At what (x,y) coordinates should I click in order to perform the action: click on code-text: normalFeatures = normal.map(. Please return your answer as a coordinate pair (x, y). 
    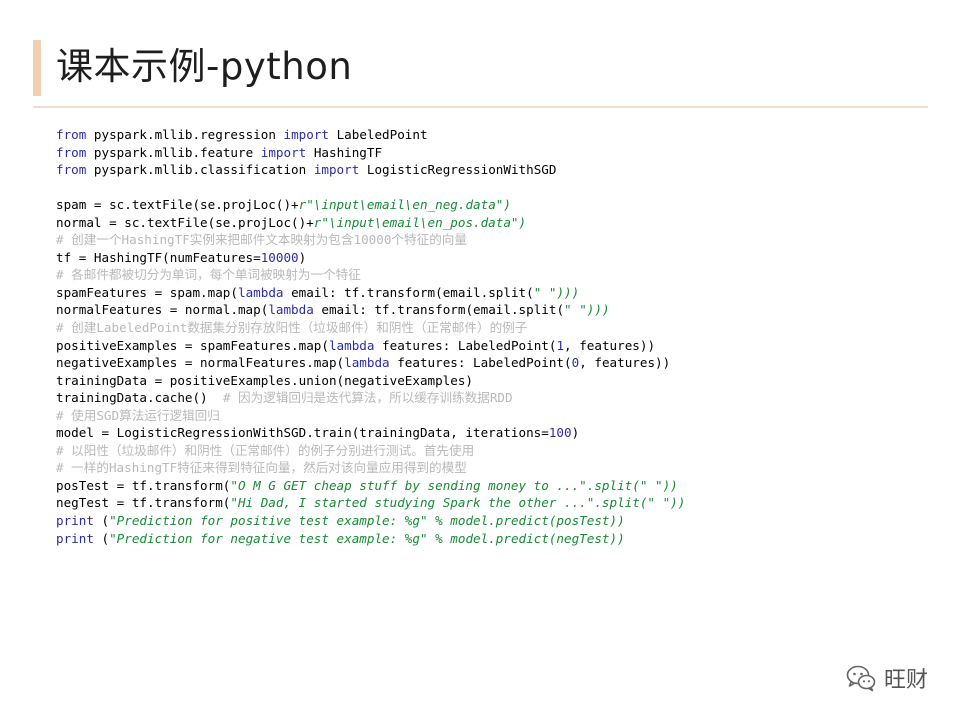
    Looking at the image, I should click on (162, 310).